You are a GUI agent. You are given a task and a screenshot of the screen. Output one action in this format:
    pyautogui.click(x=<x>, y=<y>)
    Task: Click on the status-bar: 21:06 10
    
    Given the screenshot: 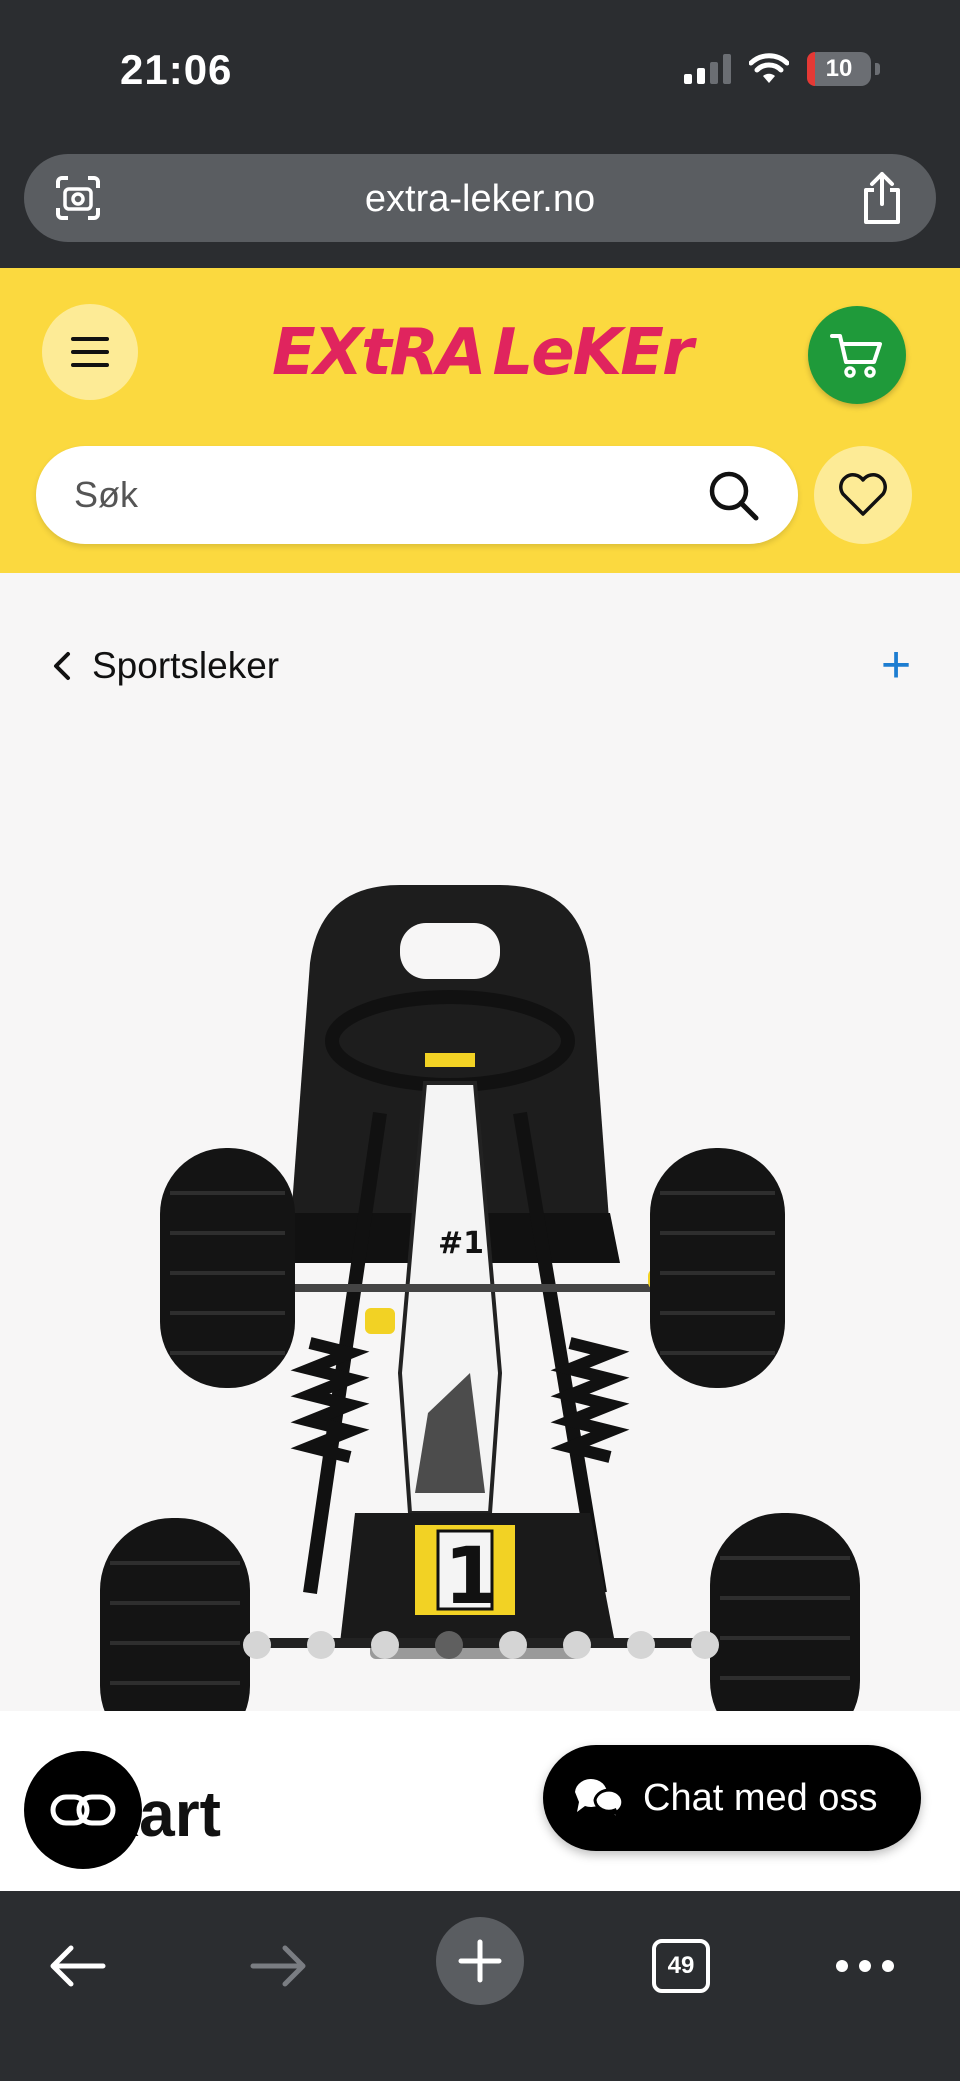 What is the action you would take?
    pyautogui.click(x=480, y=70)
    